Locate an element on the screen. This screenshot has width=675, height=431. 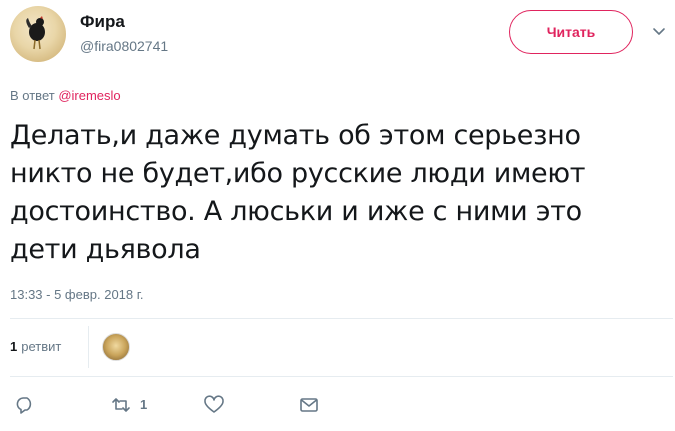
retweet-stat: 1 ретвит is located at coordinates (35, 346).